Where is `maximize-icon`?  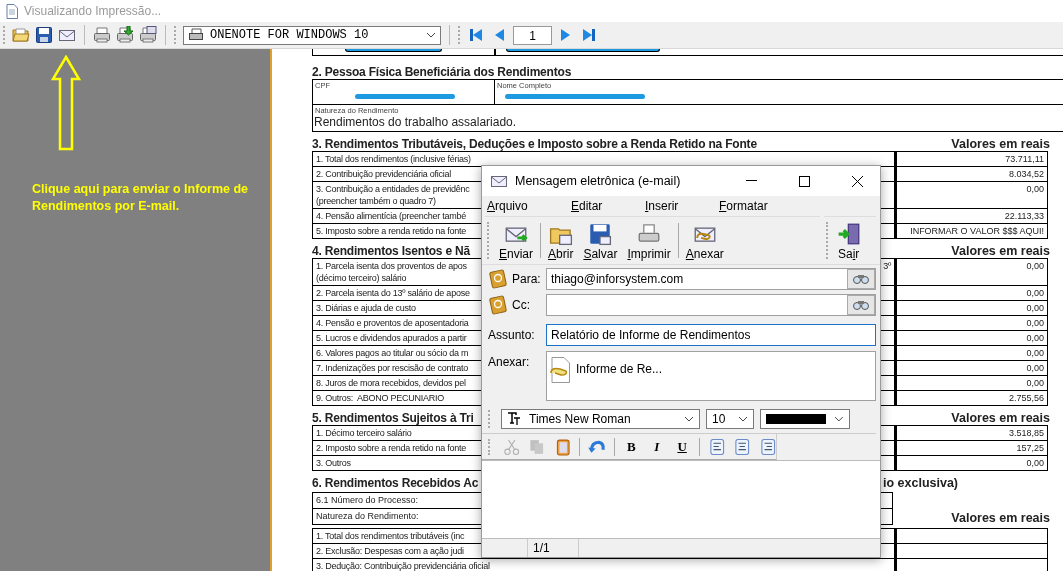
maximize-icon is located at coordinates (804, 181).